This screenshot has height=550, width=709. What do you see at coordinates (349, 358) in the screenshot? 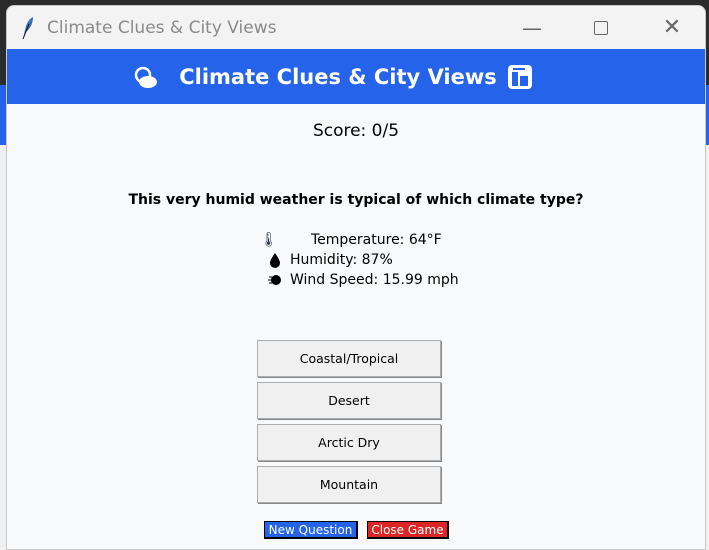
I see `answer-button-coastal-tropical: Coastal/Tropical` at bounding box center [349, 358].